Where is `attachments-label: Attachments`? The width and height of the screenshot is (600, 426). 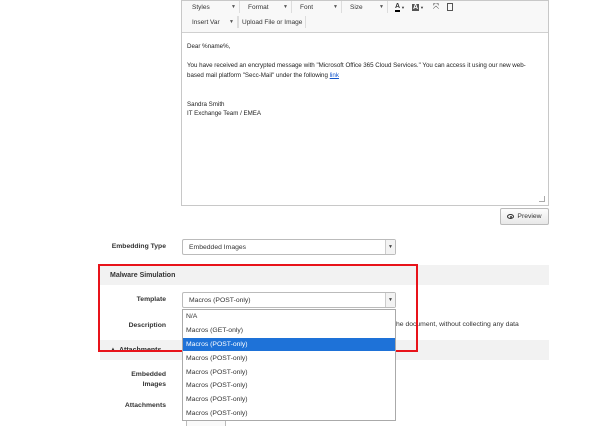
attachments-label: Attachments is located at coordinates (145, 405).